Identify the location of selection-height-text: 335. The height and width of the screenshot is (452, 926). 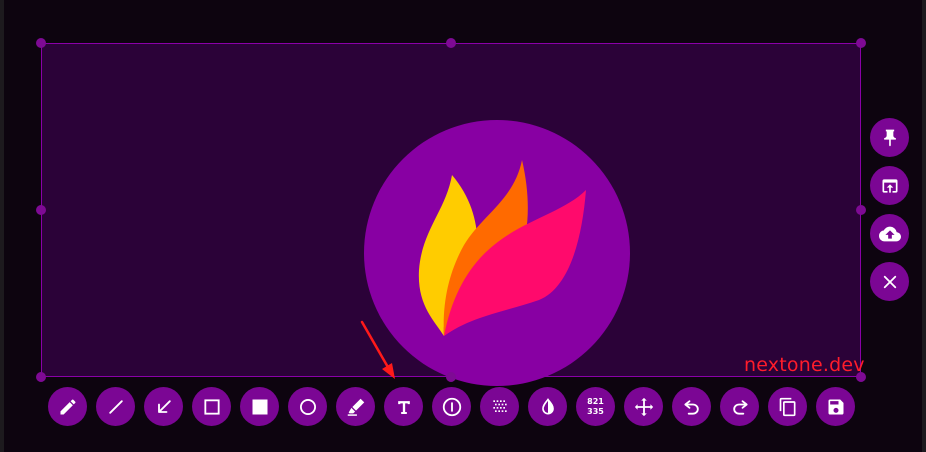
(595, 411).